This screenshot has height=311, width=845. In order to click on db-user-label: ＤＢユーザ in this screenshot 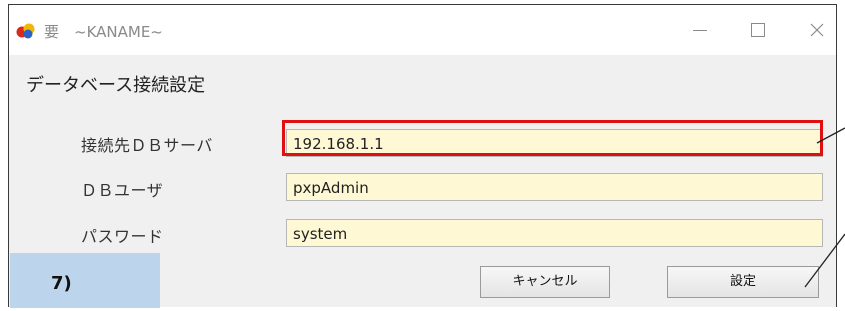, I will do `click(122, 190)`.